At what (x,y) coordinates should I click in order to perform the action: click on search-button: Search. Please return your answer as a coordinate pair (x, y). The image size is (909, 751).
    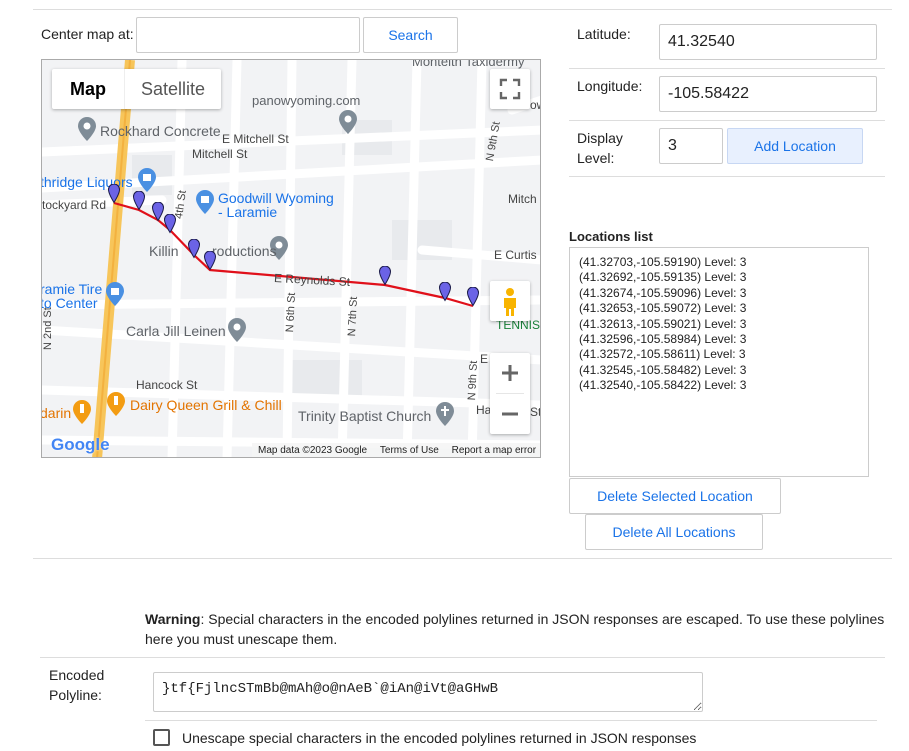
    Looking at the image, I should click on (410, 35).